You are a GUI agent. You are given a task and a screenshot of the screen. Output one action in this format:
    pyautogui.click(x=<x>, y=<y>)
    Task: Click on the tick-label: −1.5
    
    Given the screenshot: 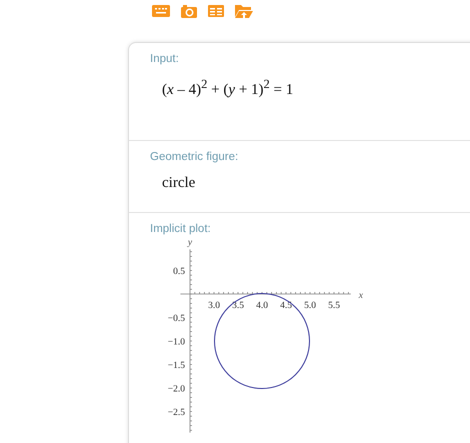 What is the action you would take?
    pyautogui.click(x=176, y=366)
    